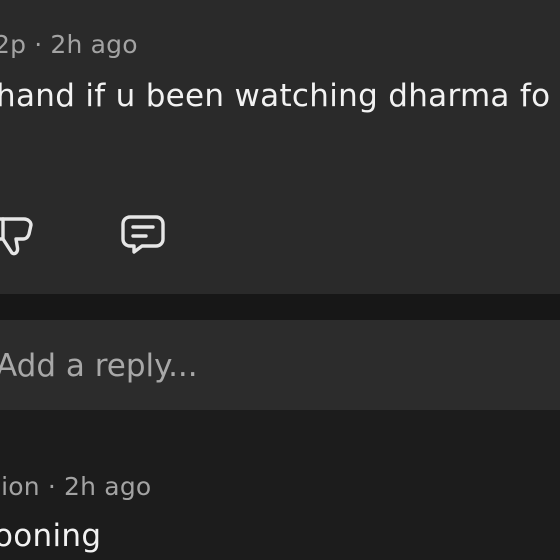  Describe the element at coordinates (94, 44) in the screenshot. I see `comment-timestamp: 2h ago` at that location.